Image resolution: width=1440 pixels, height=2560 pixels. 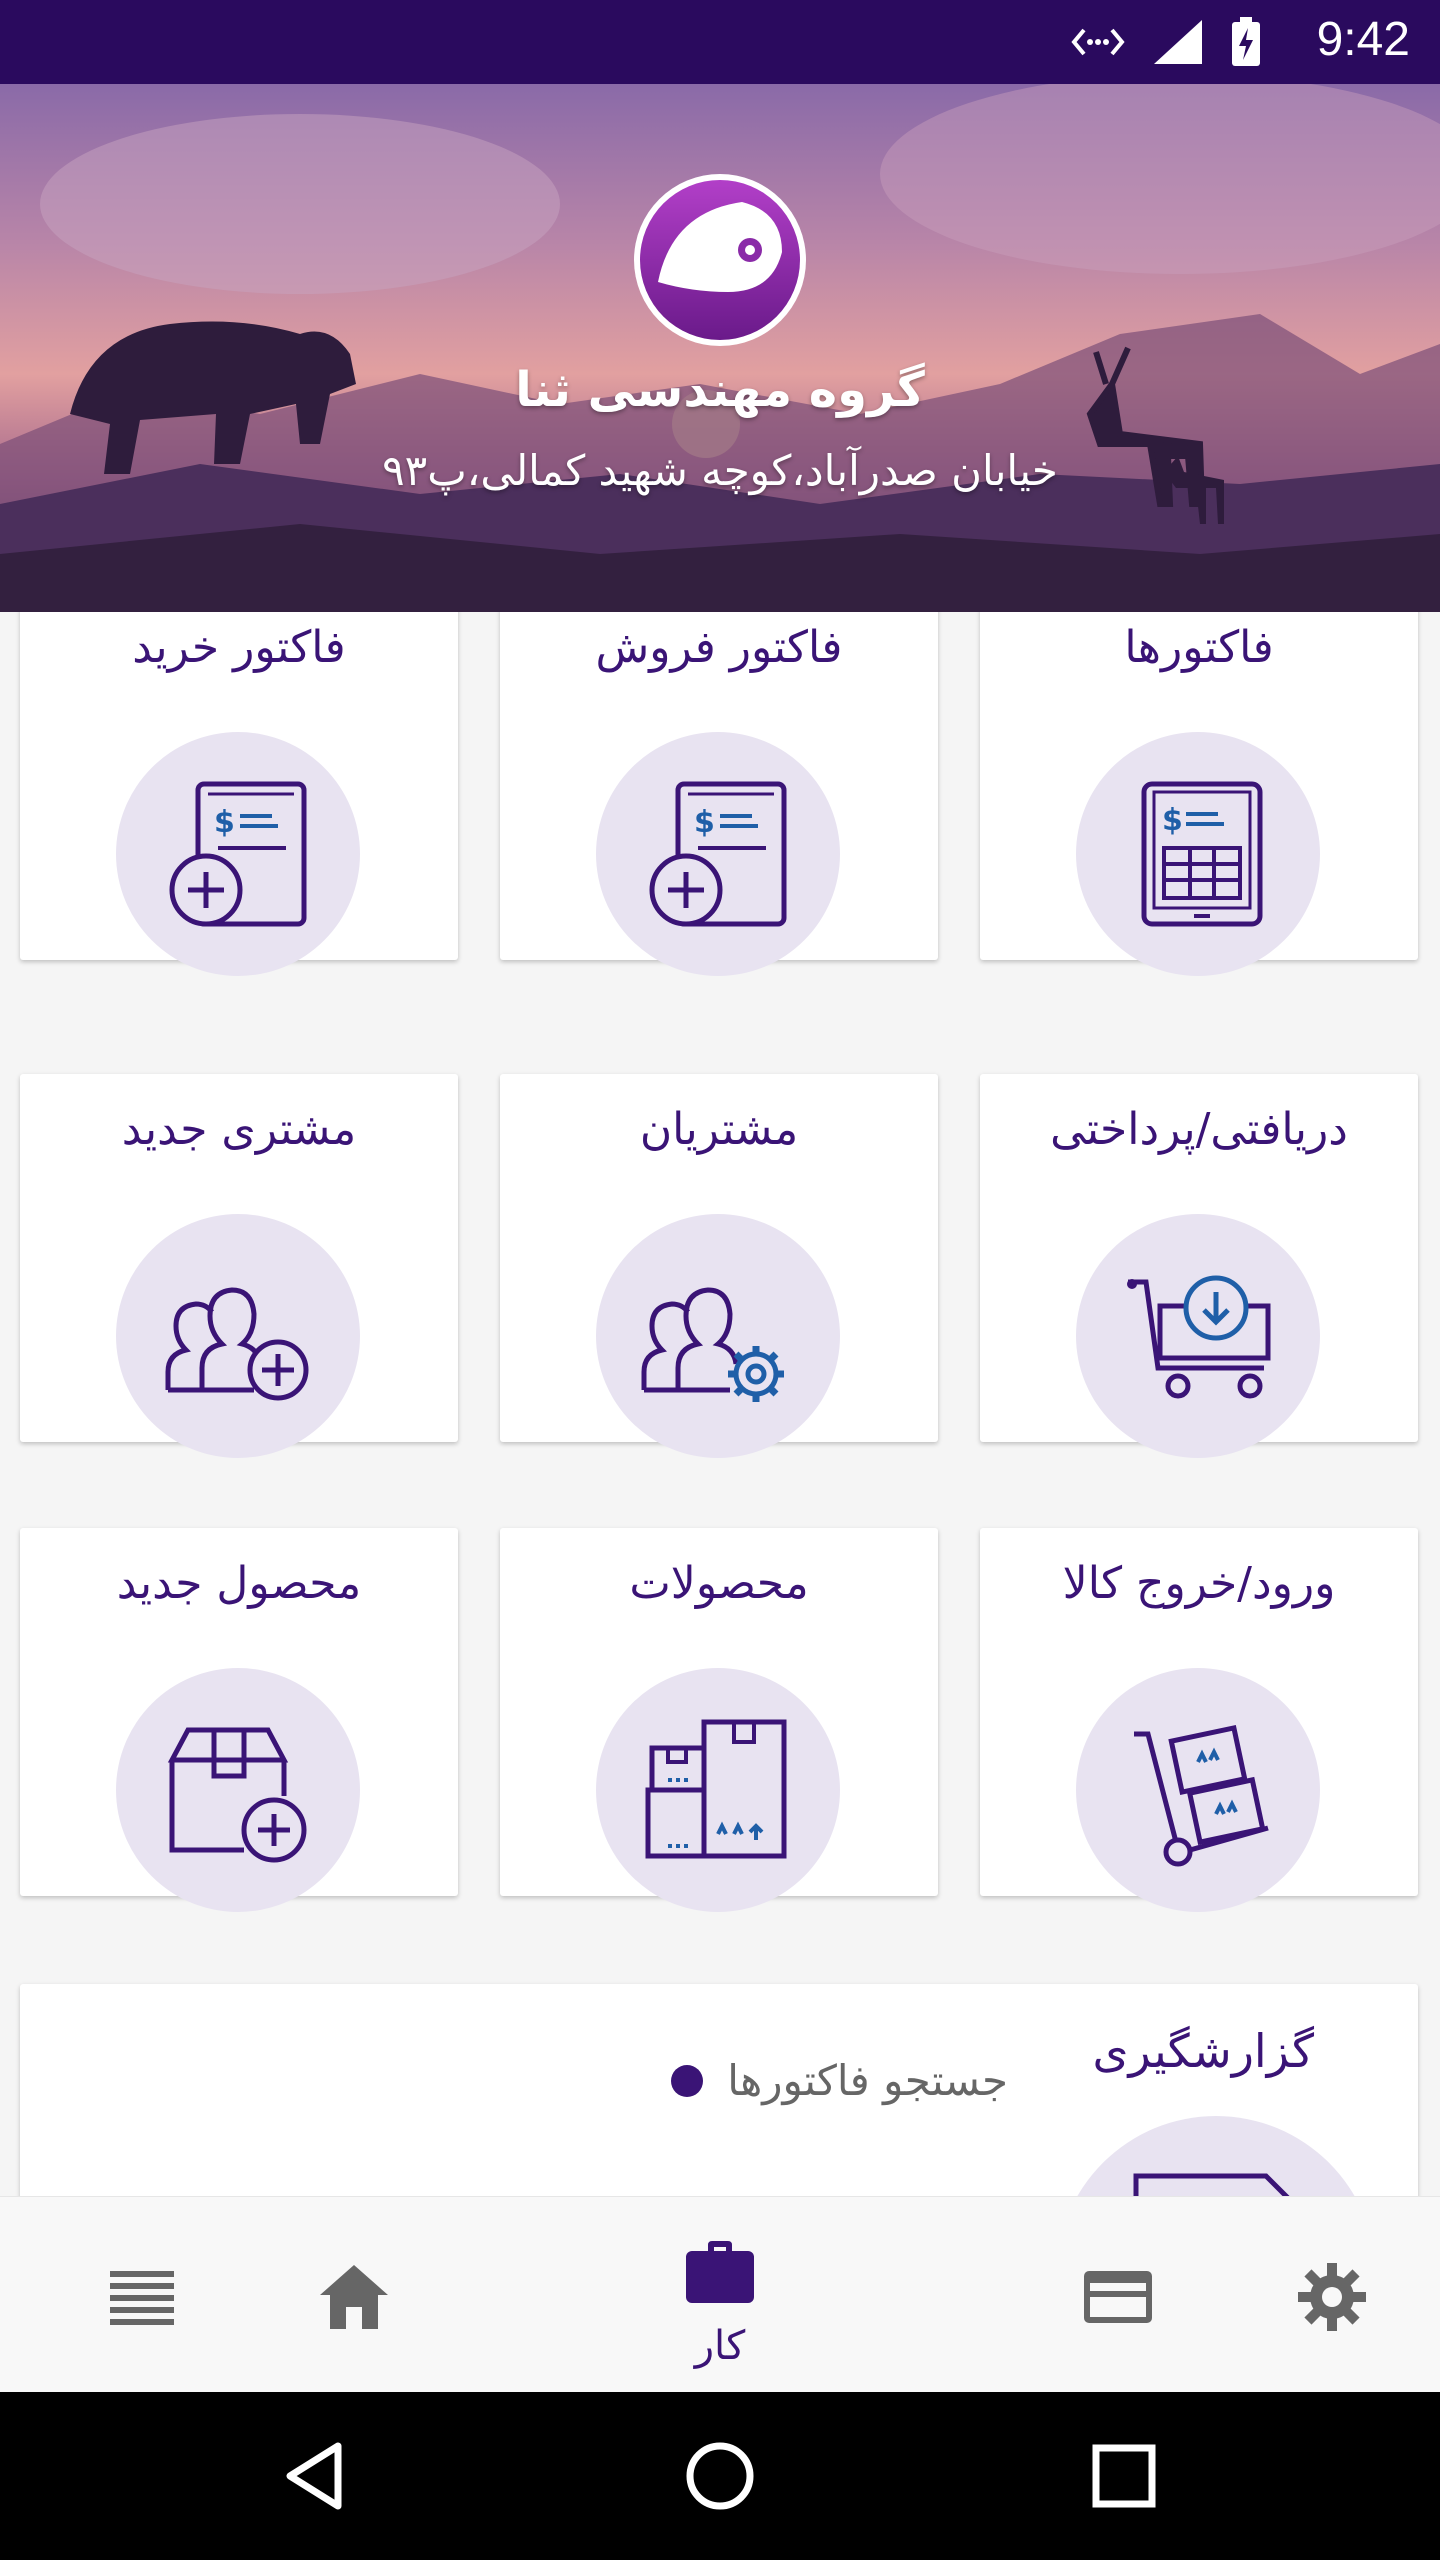 What do you see at coordinates (718, 1336) in the screenshot?
I see `customers-settings-icon` at bounding box center [718, 1336].